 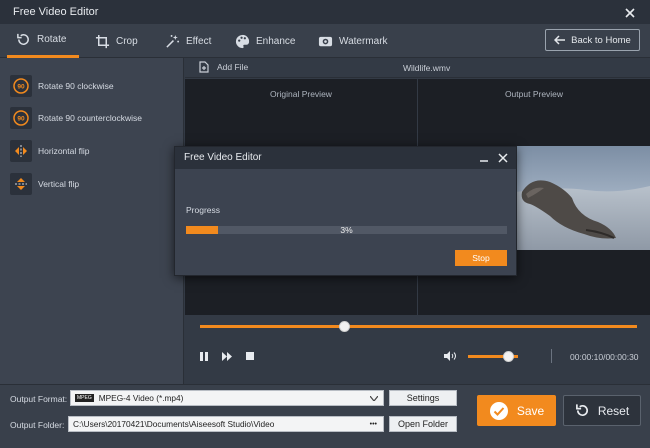 I want to click on tab-rotate: Rotate, so click(x=43, y=41).